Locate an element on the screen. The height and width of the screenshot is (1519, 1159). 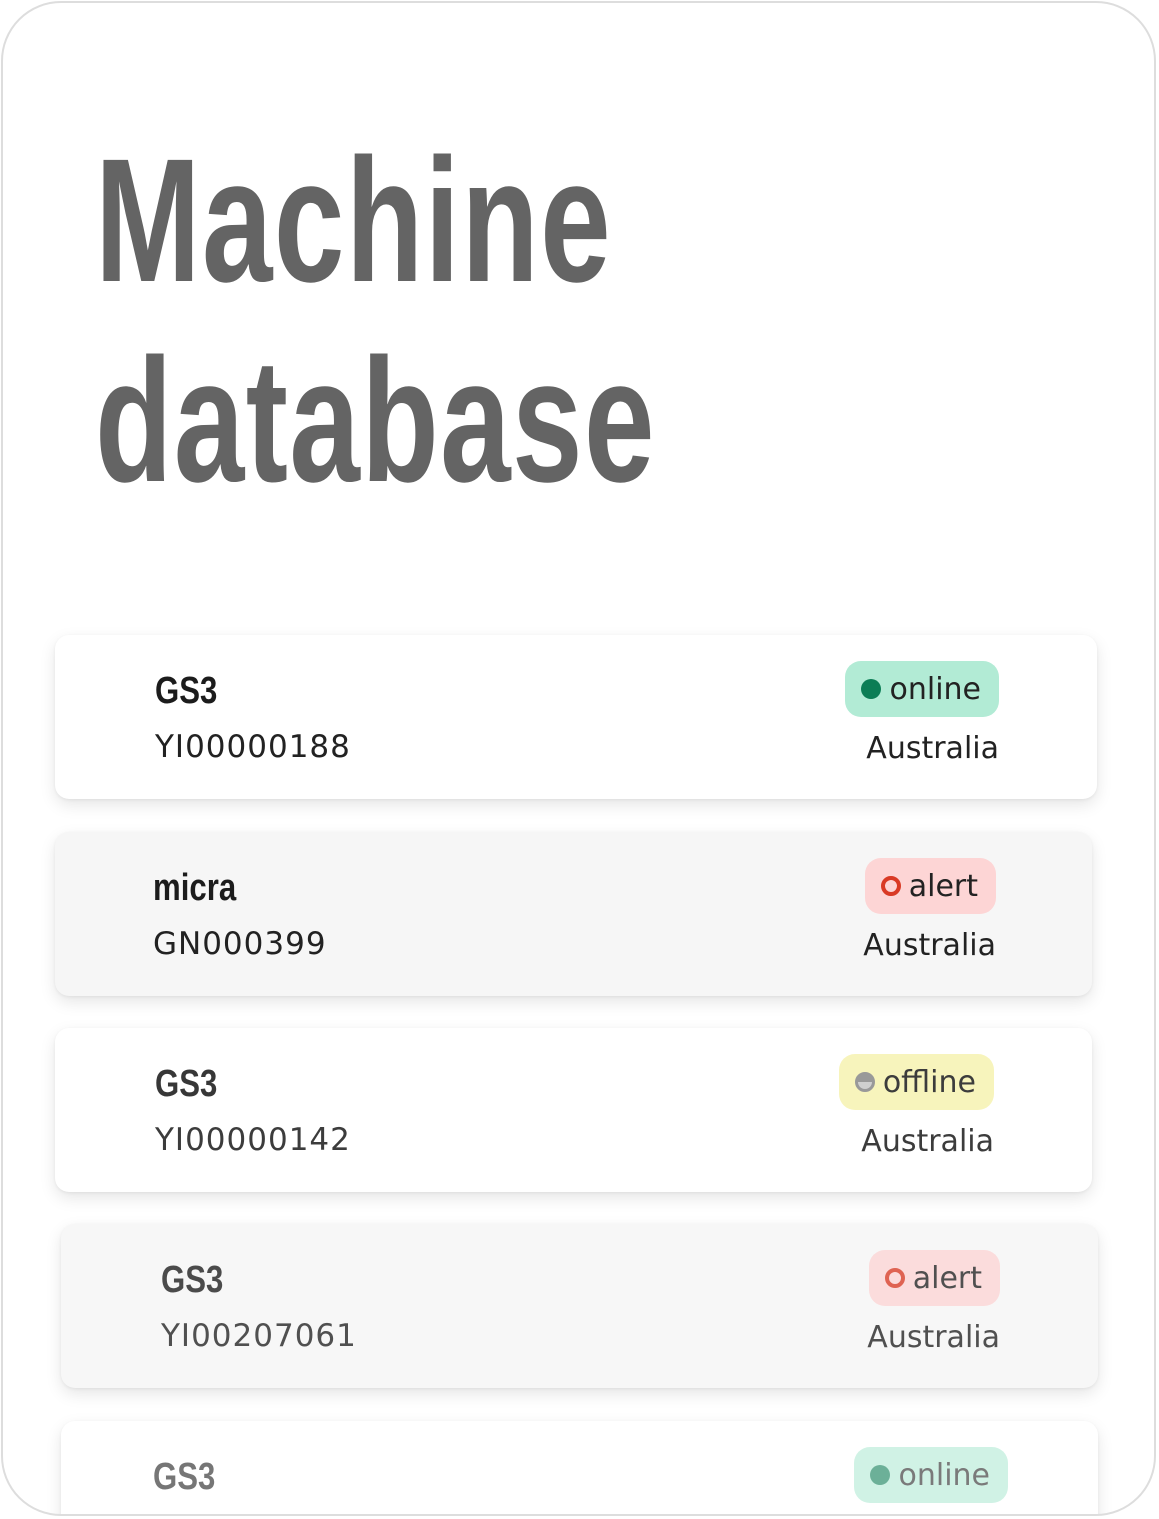
machine-serial: GN000399 is located at coordinates (240, 944).